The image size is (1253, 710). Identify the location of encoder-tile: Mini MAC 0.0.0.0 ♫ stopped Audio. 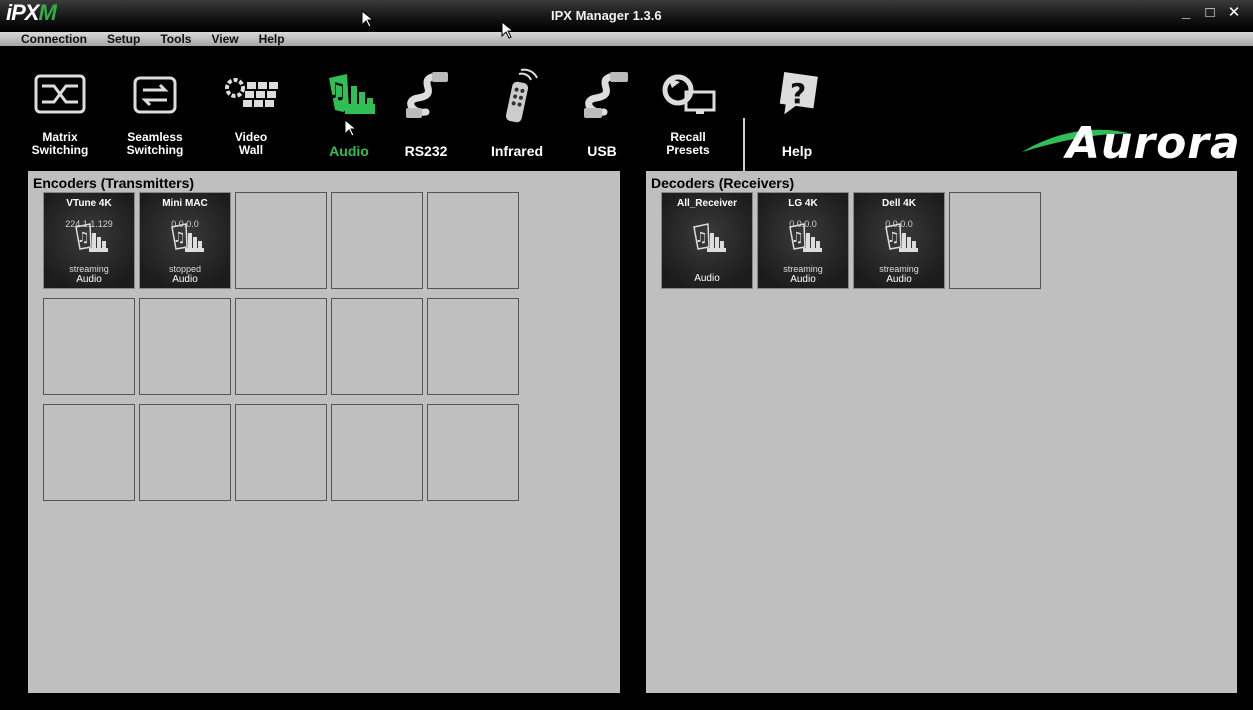
(185, 240).